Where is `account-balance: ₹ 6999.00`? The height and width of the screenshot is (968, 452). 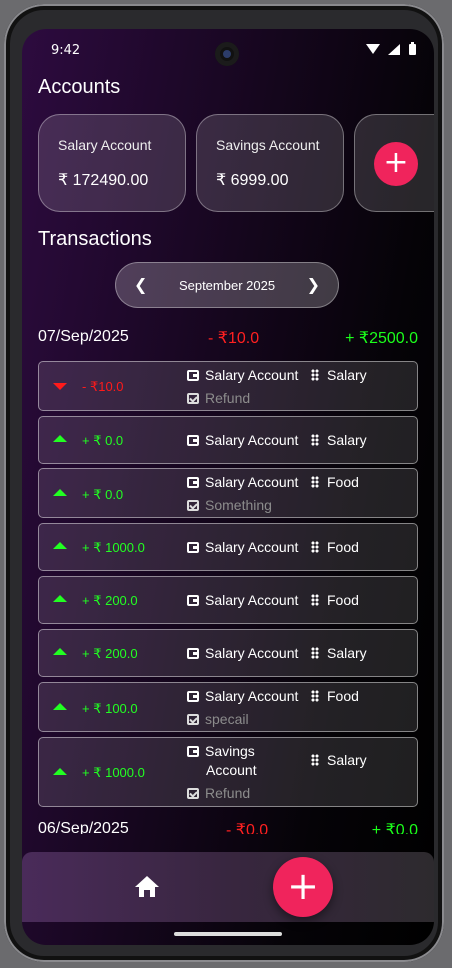 account-balance: ₹ 6999.00 is located at coordinates (252, 180).